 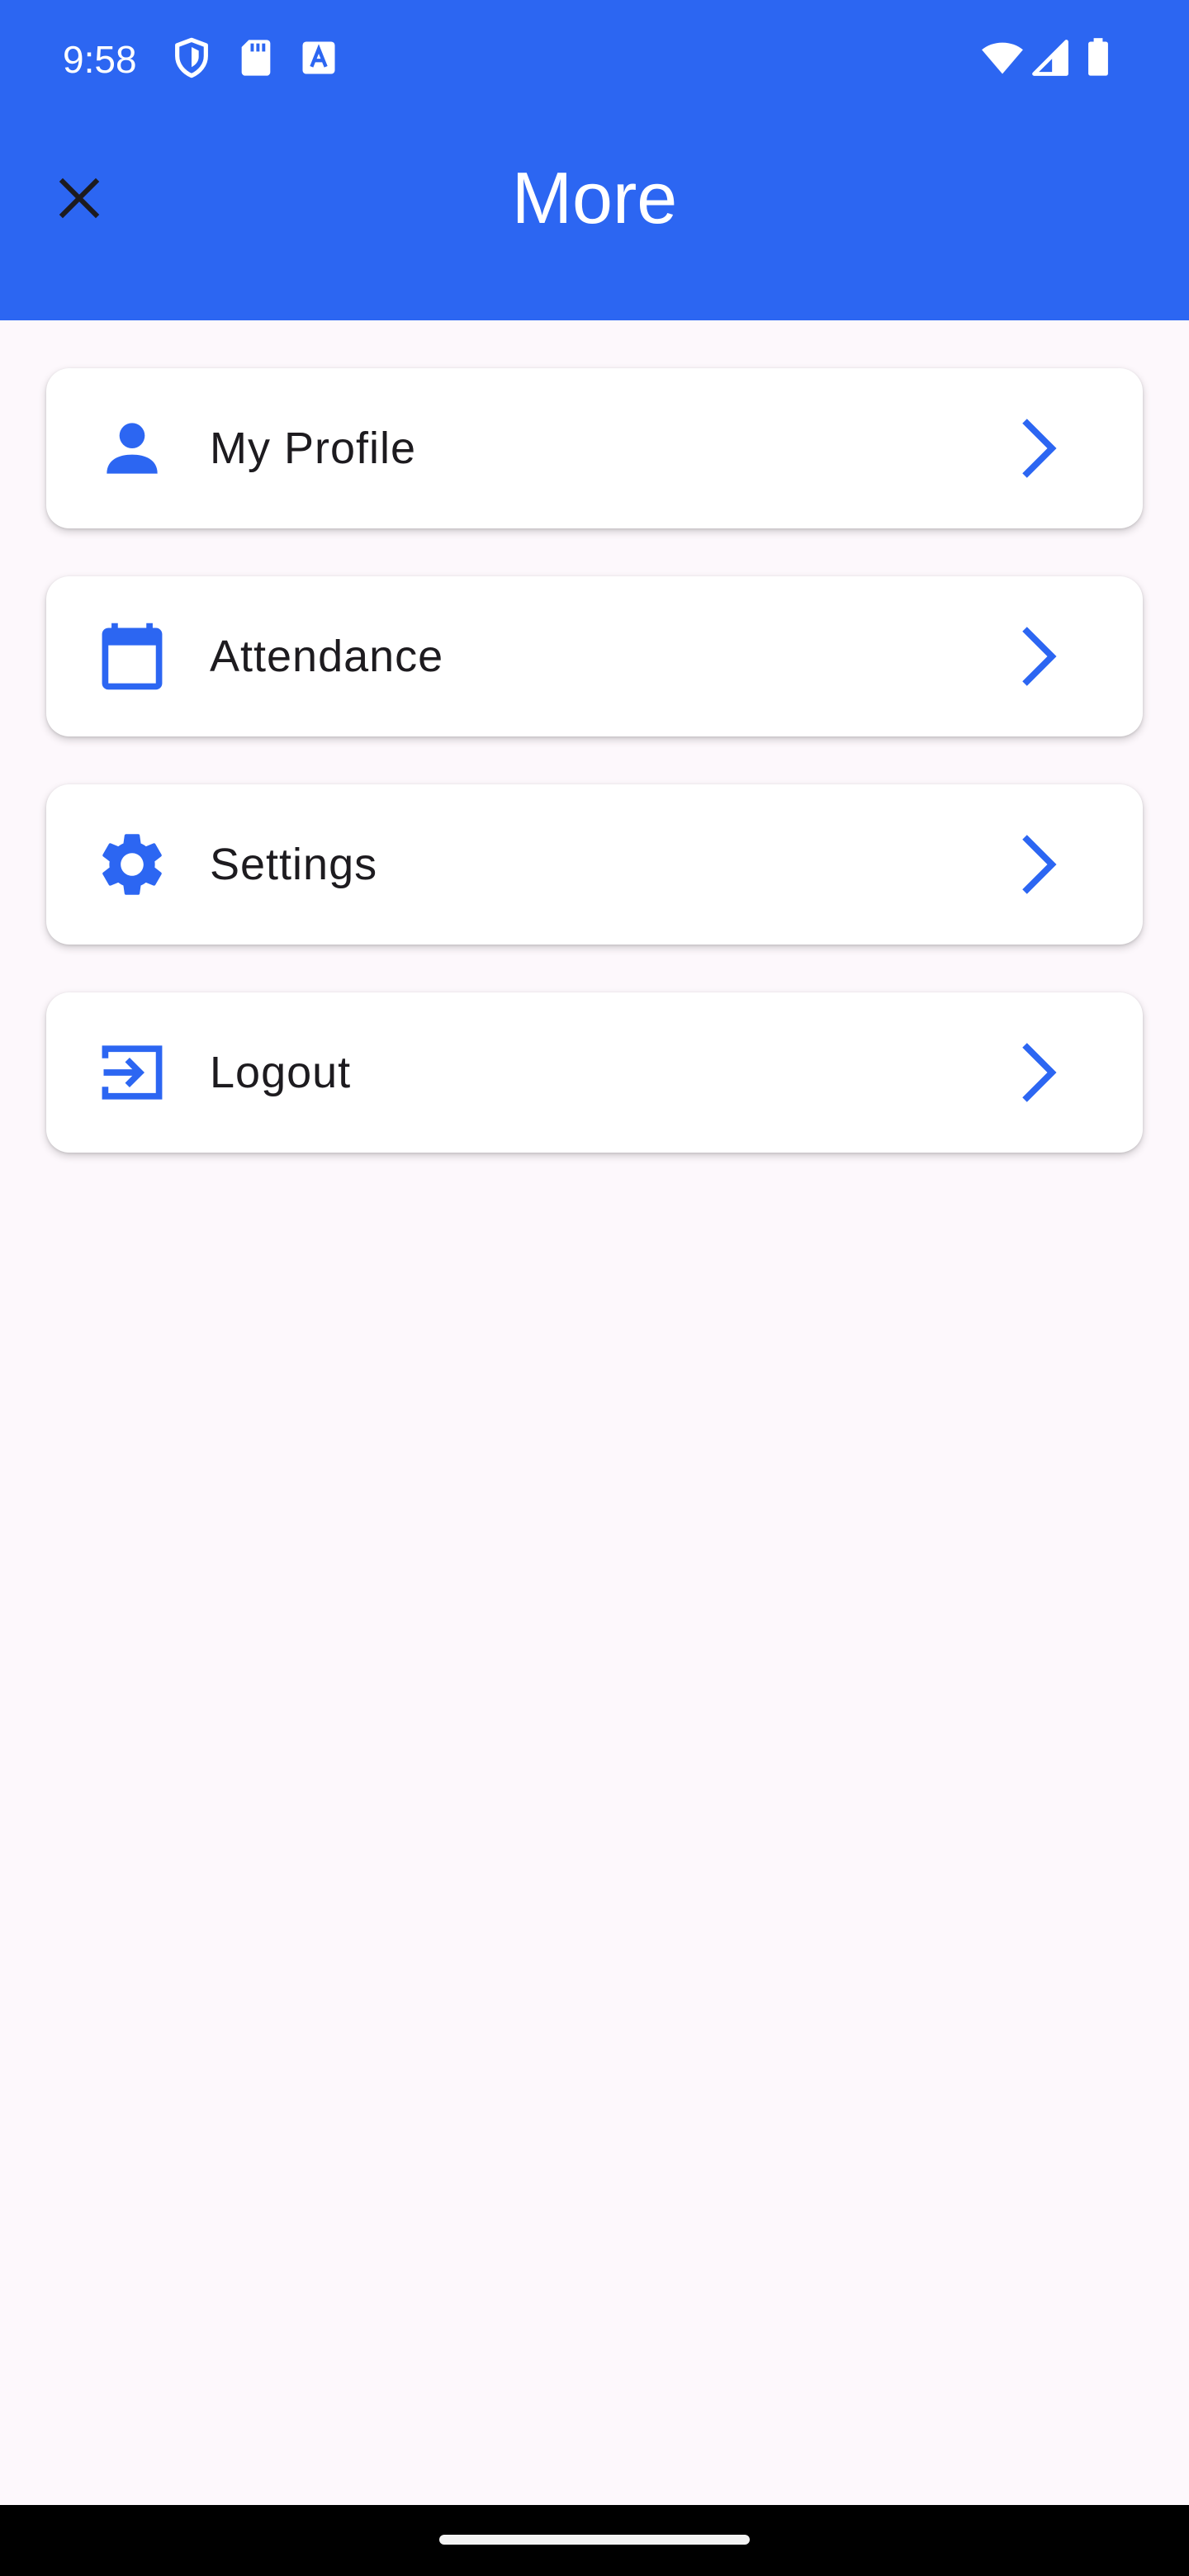 I want to click on sd-card-icon, so click(x=255, y=57).